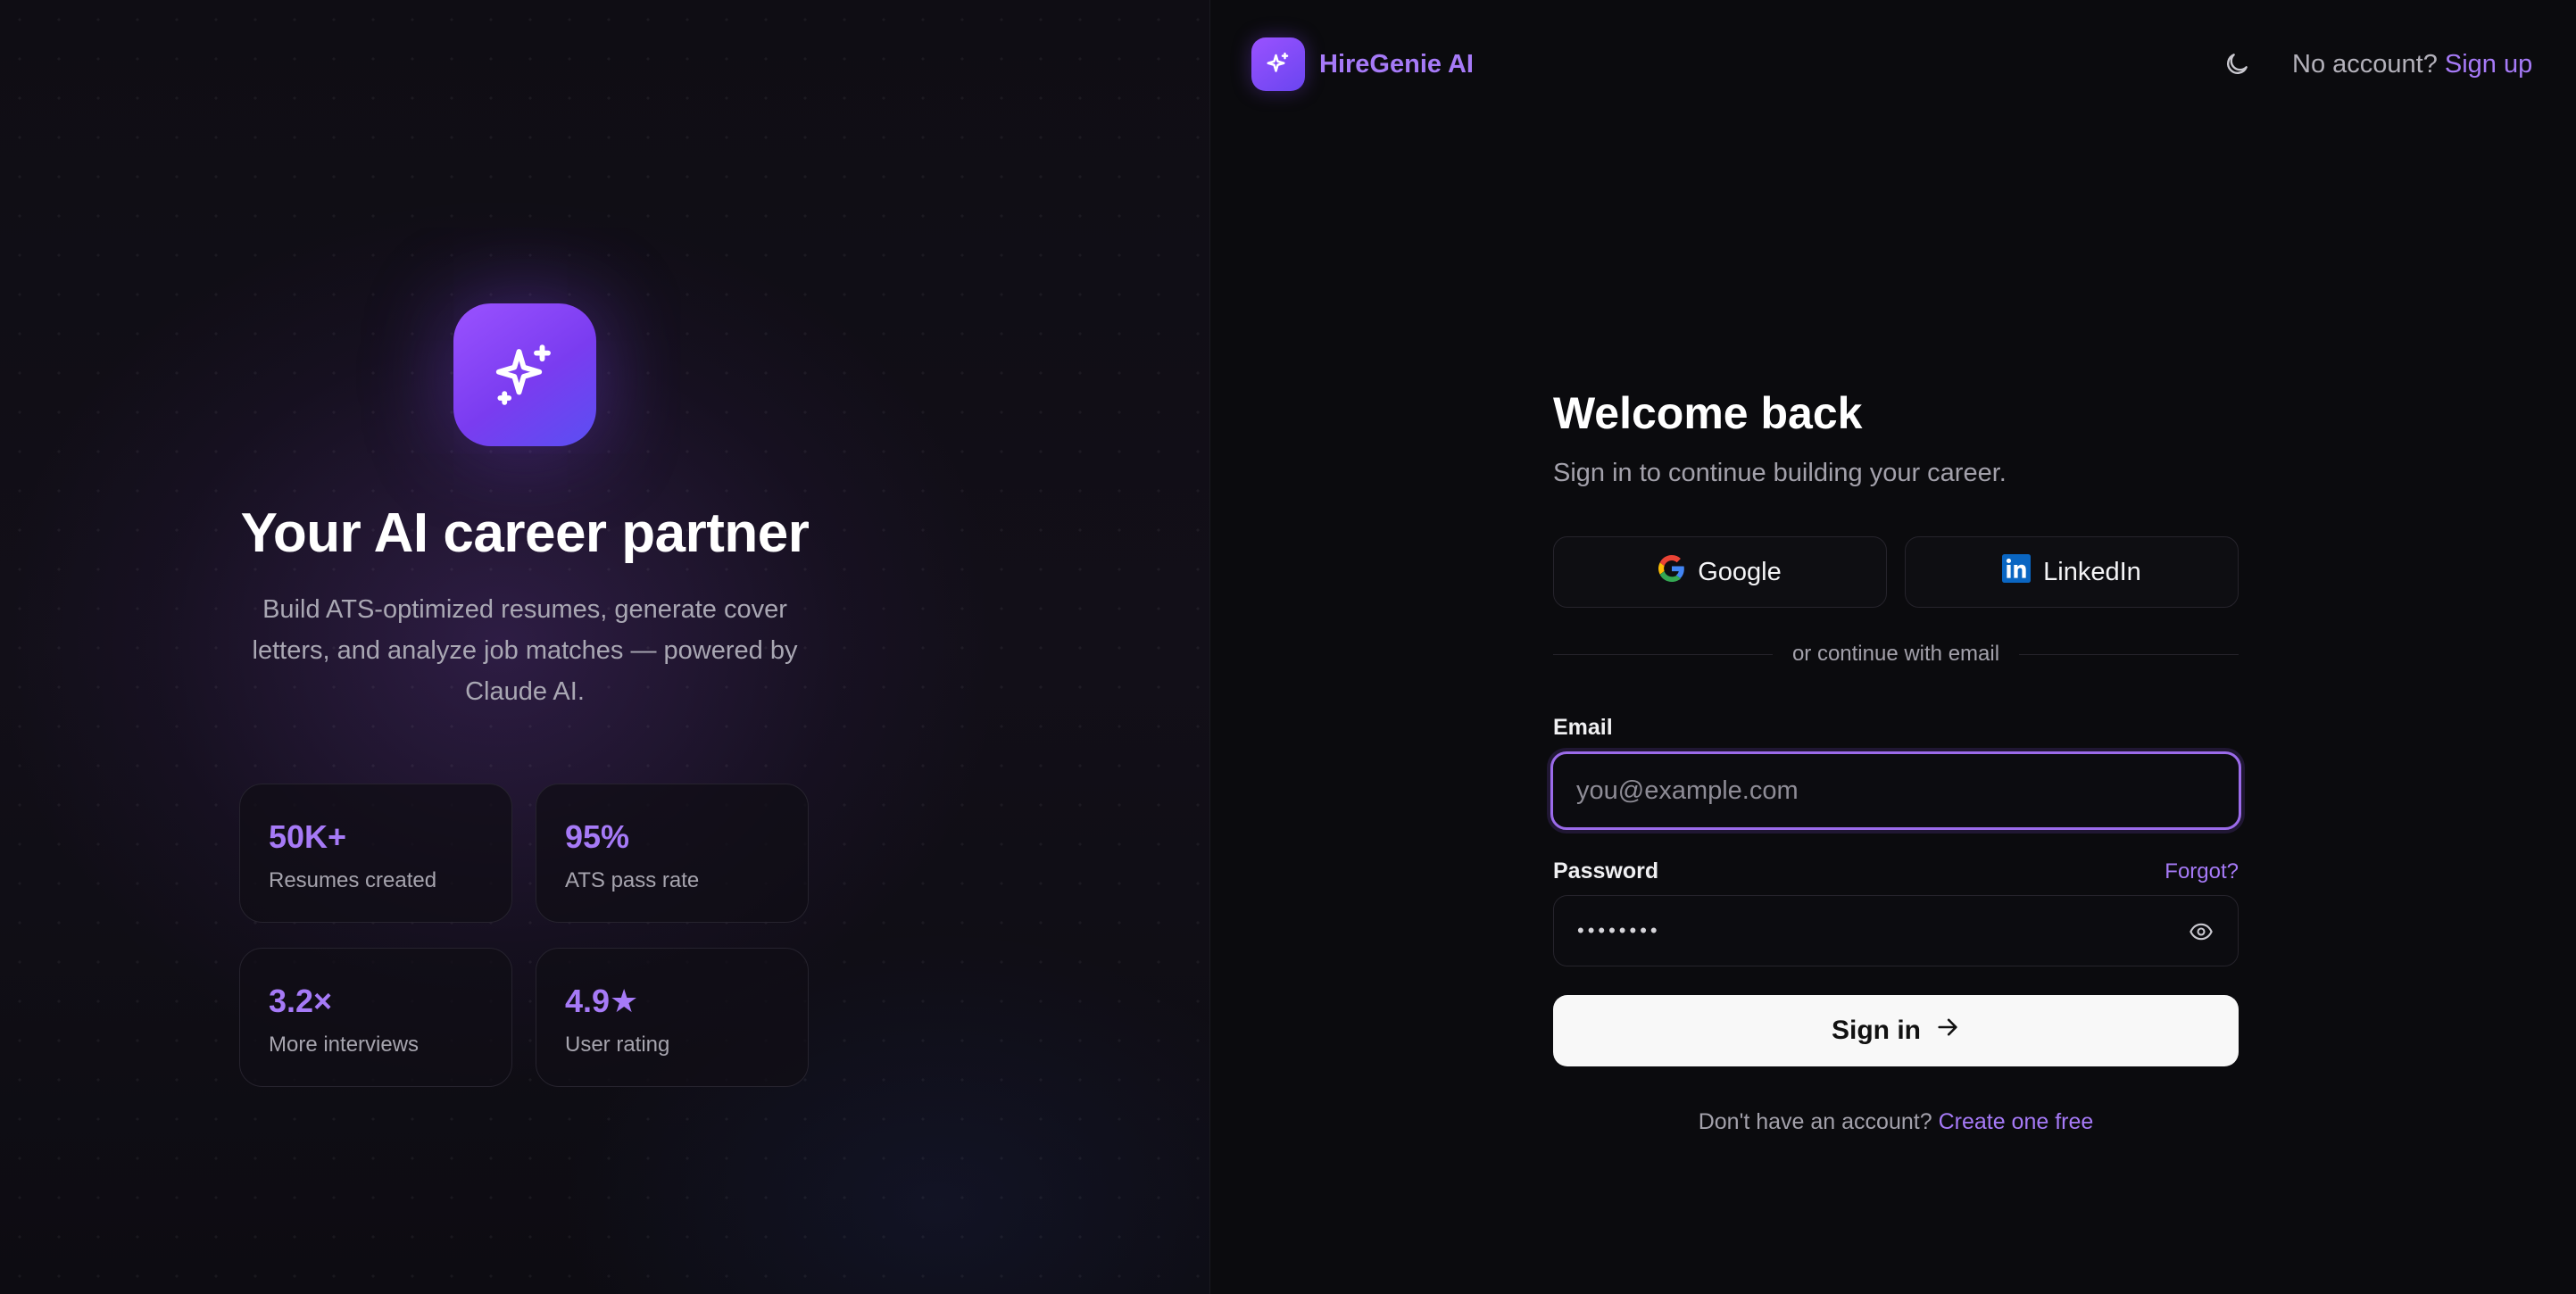  Describe the element at coordinates (2237, 64) in the screenshot. I see `moon-icon` at that location.